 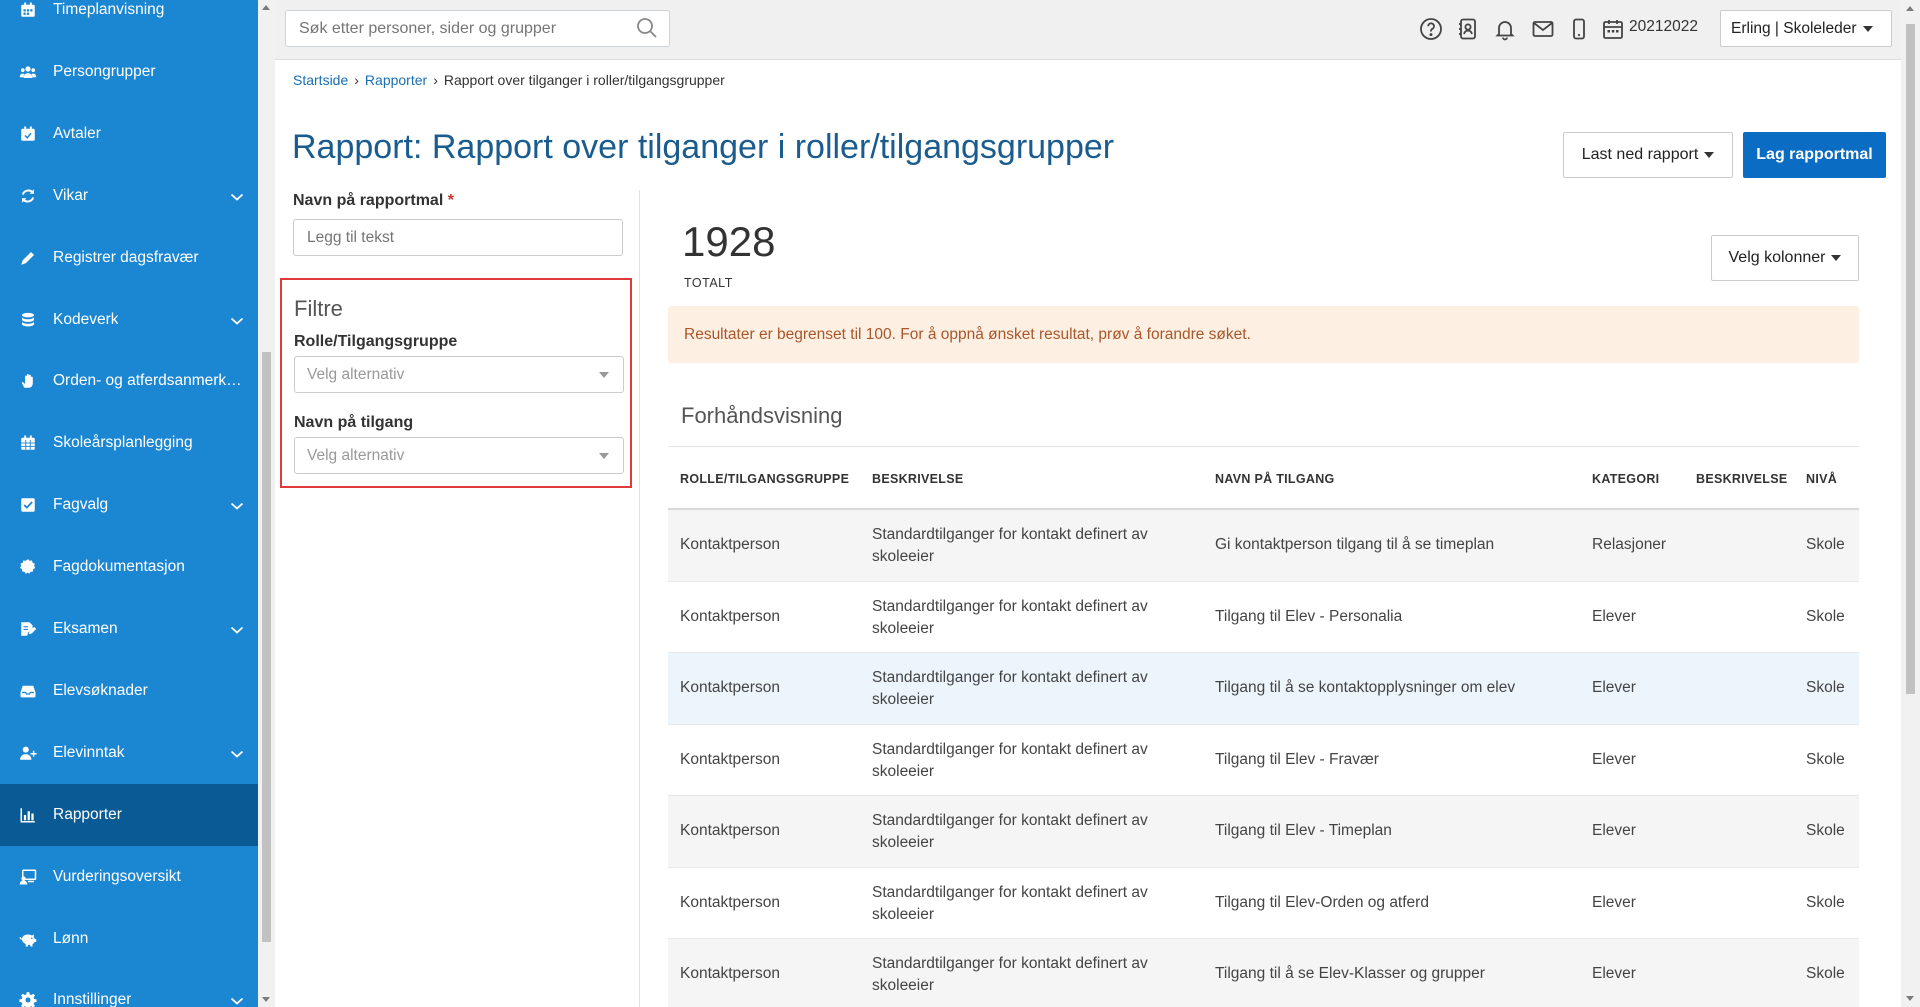 What do you see at coordinates (266, 7) in the screenshot?
I see `sidebar-scroll-up-arrow` at bounding box center [266, 7].